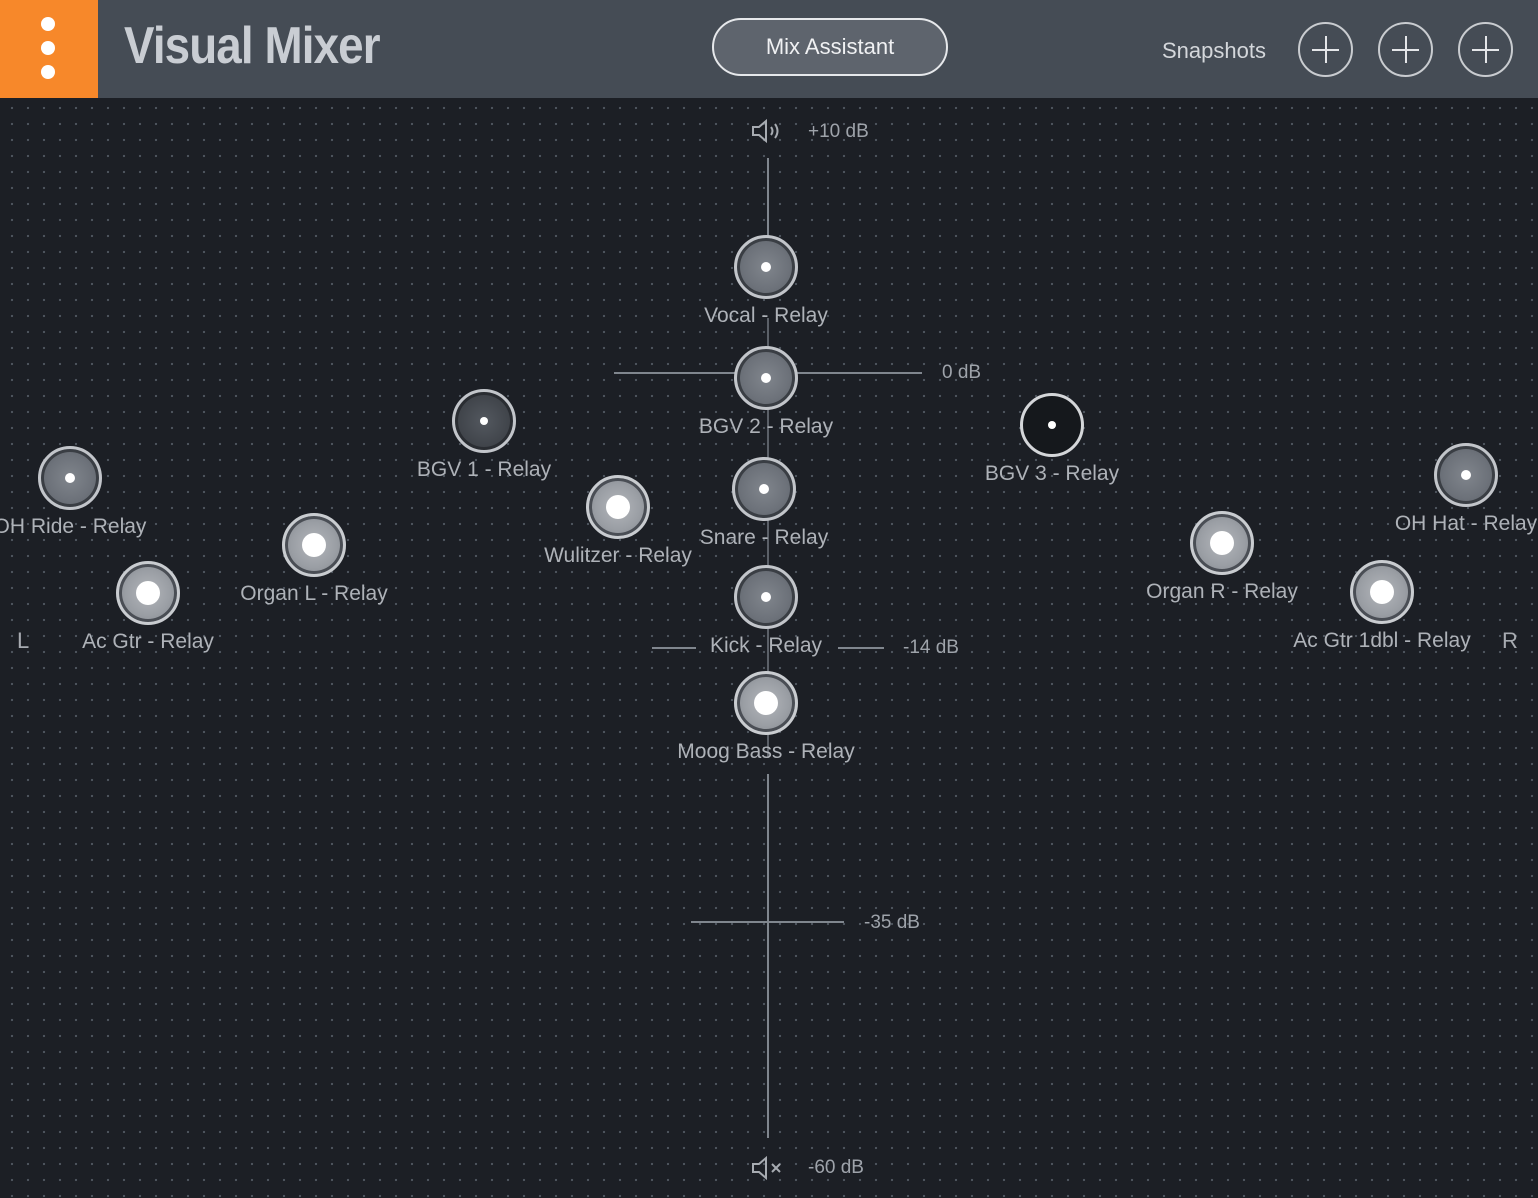 The width and height of the screenshot is (1538, 1198). I want to click on bottom-db-label: -60 dB, so click(836, 1167).